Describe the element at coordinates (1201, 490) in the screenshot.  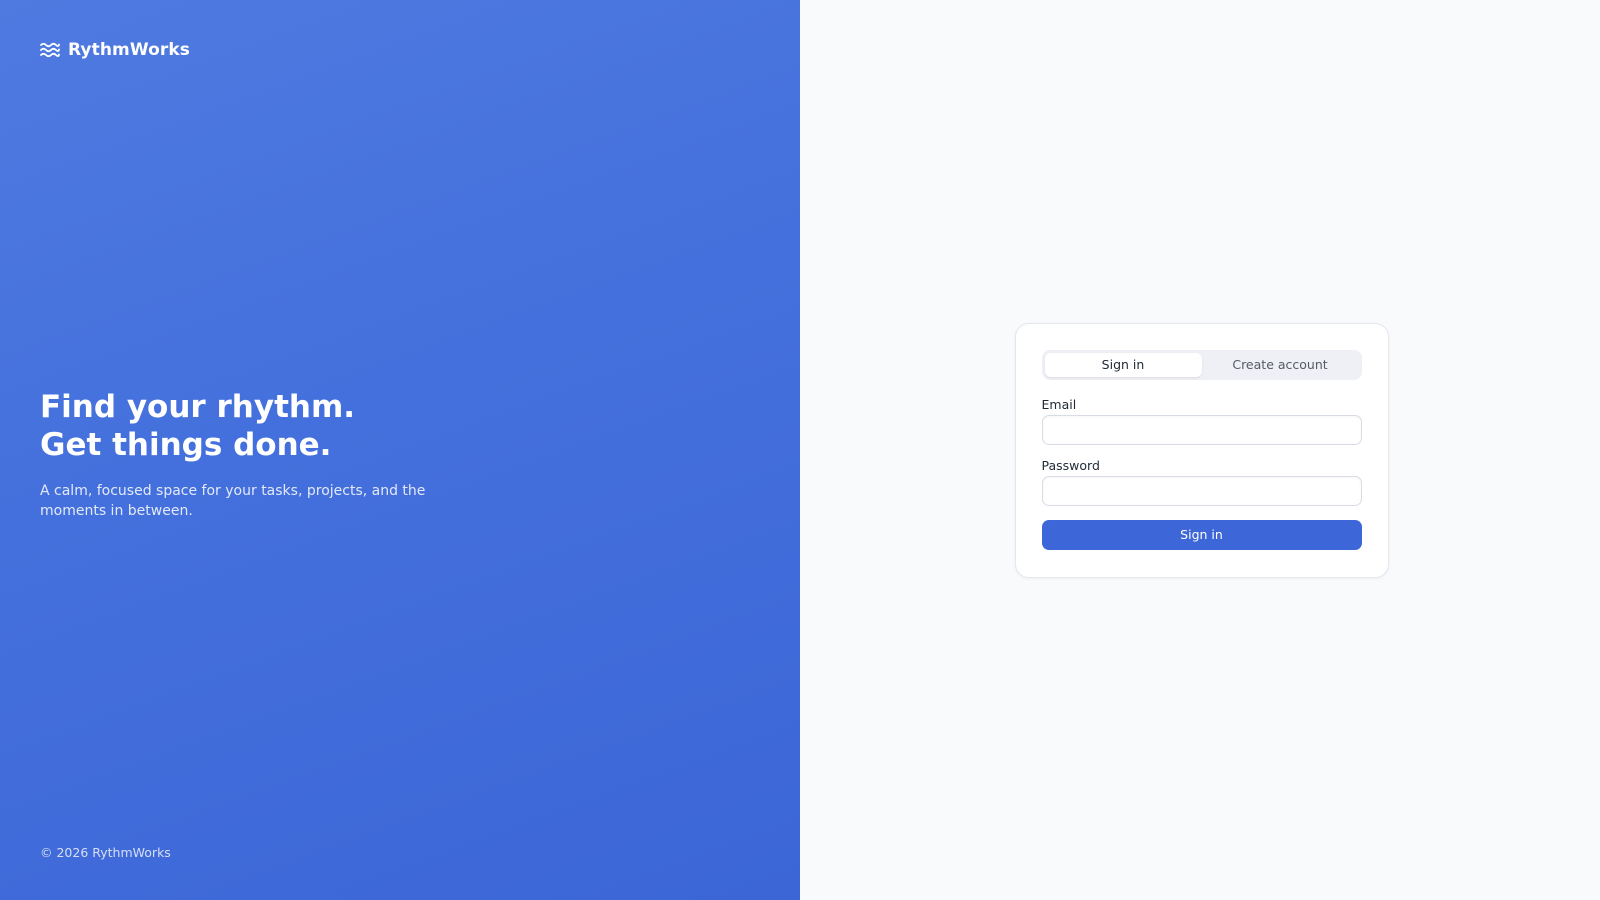
I see `password-input` at that location.